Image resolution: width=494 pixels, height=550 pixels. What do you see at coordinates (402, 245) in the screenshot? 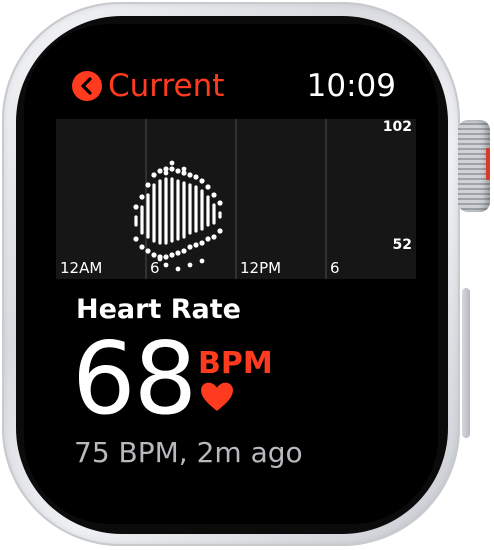
I see `y-tick-label: 52` at bounding box center [402, 245].